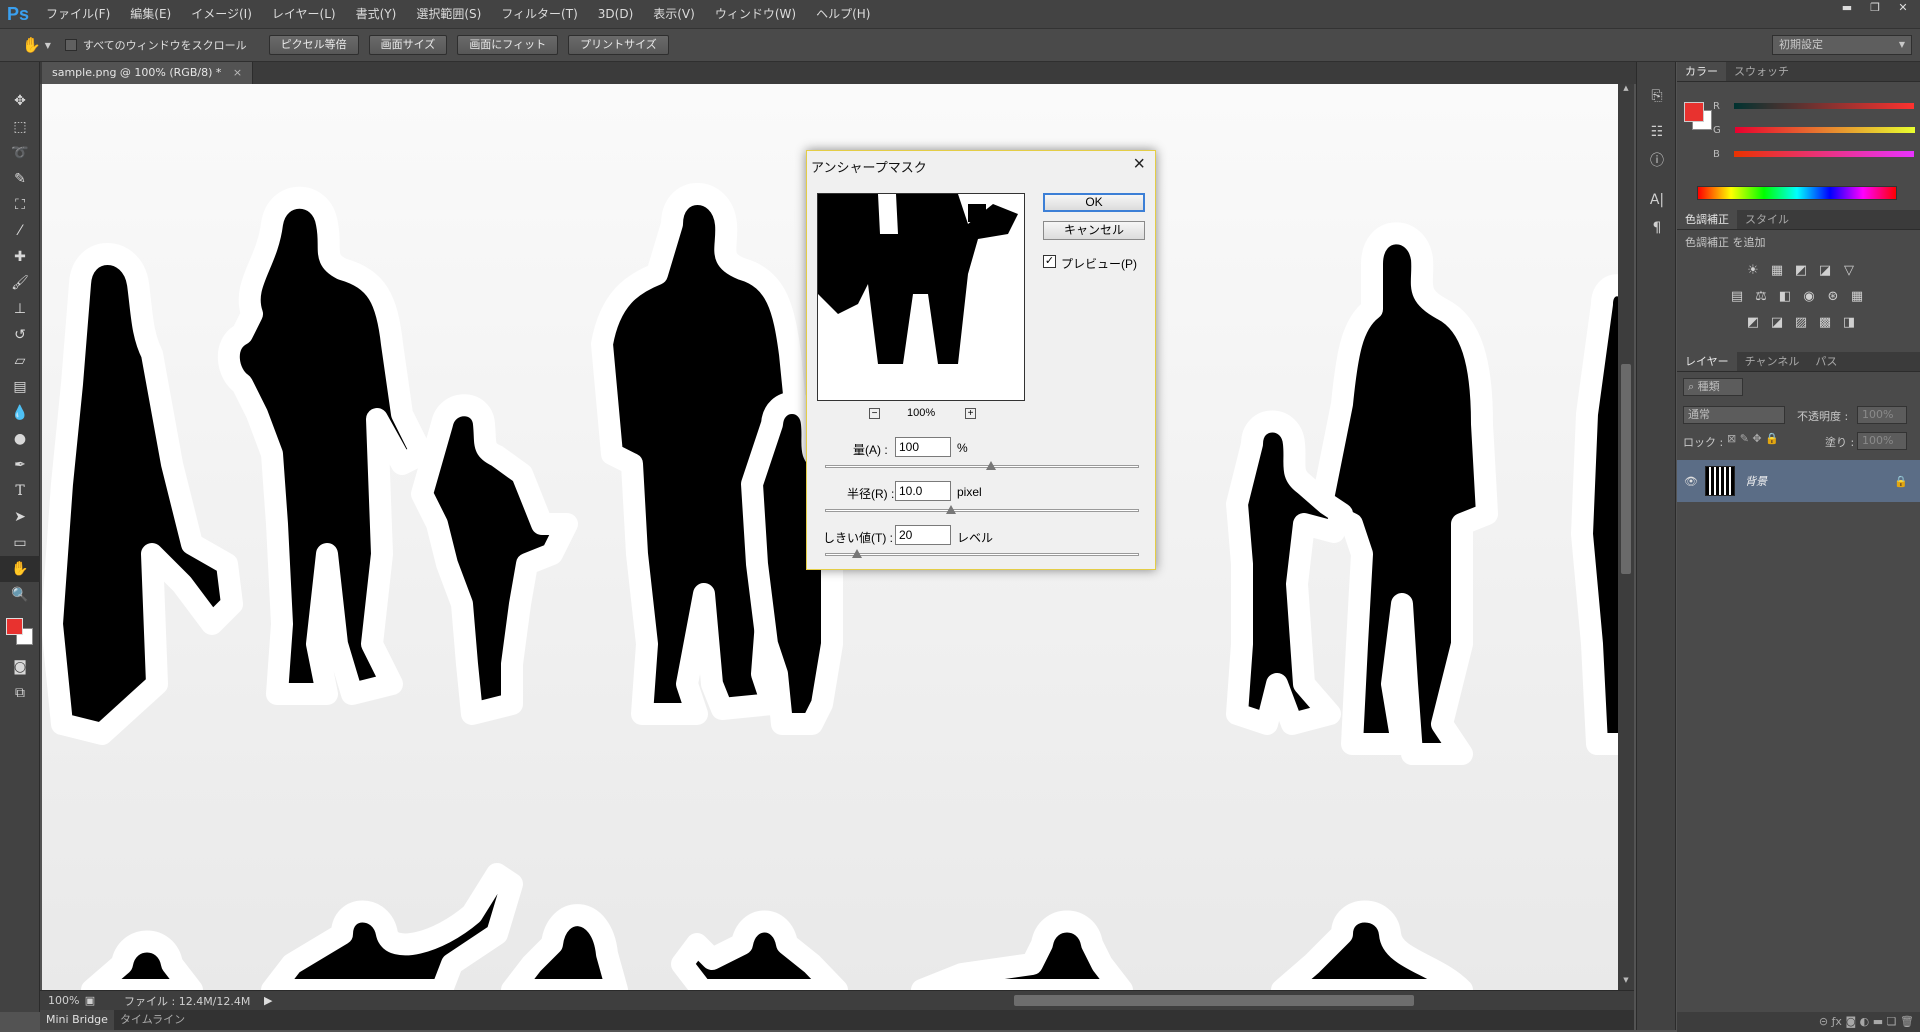 The image size is (1920, 1032). I want to click on invert-icon: ◩, so click(1753, 322).